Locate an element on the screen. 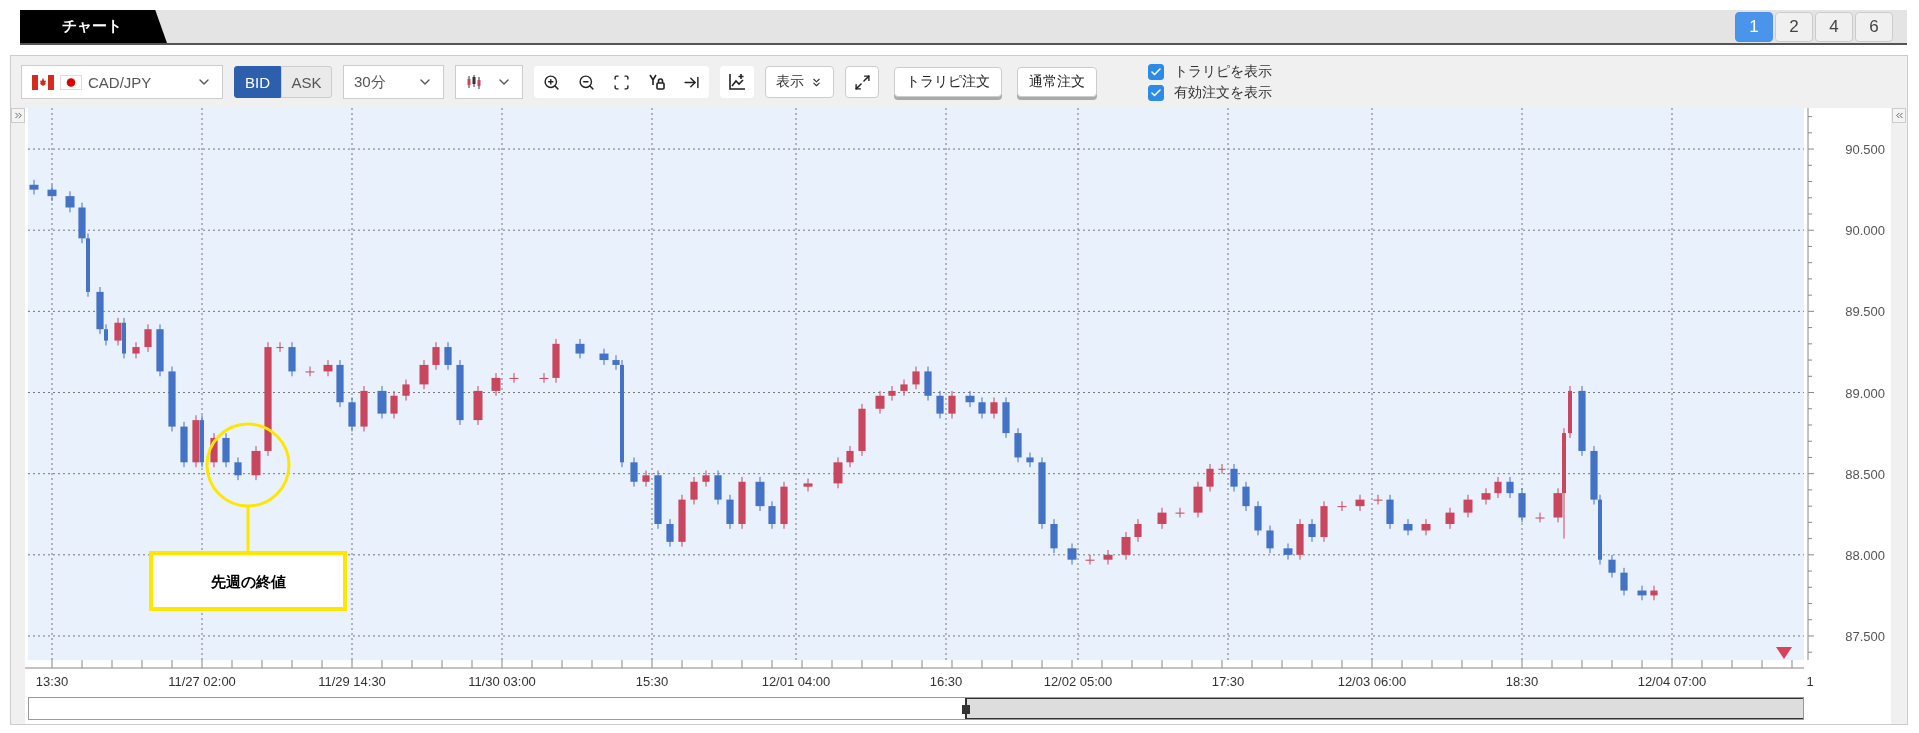 The width and height of the screenshot is (1919, 733). axis-label: 15:30 is located at coordinates (652, 681).